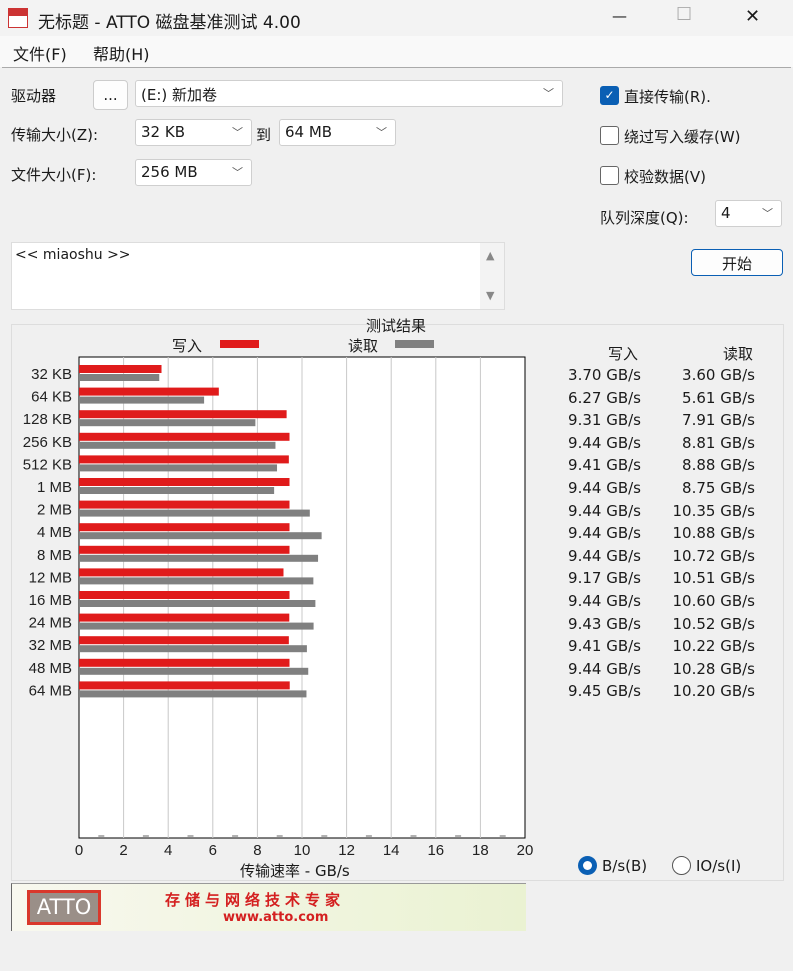  I want to click on y-tick-label: 12 MB, so click(50, 577).